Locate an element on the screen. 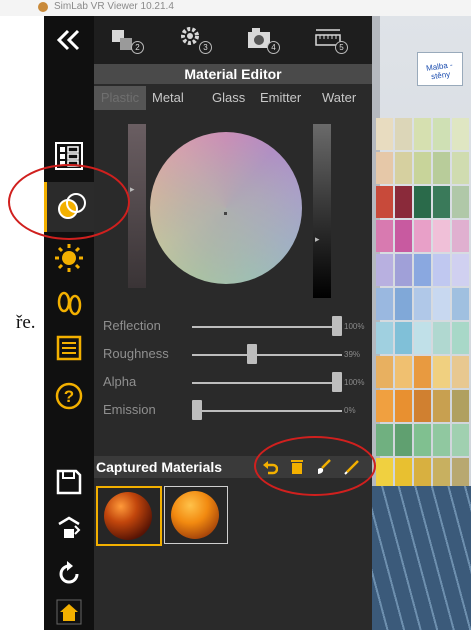  save-button is located at coordinates (69, 482).